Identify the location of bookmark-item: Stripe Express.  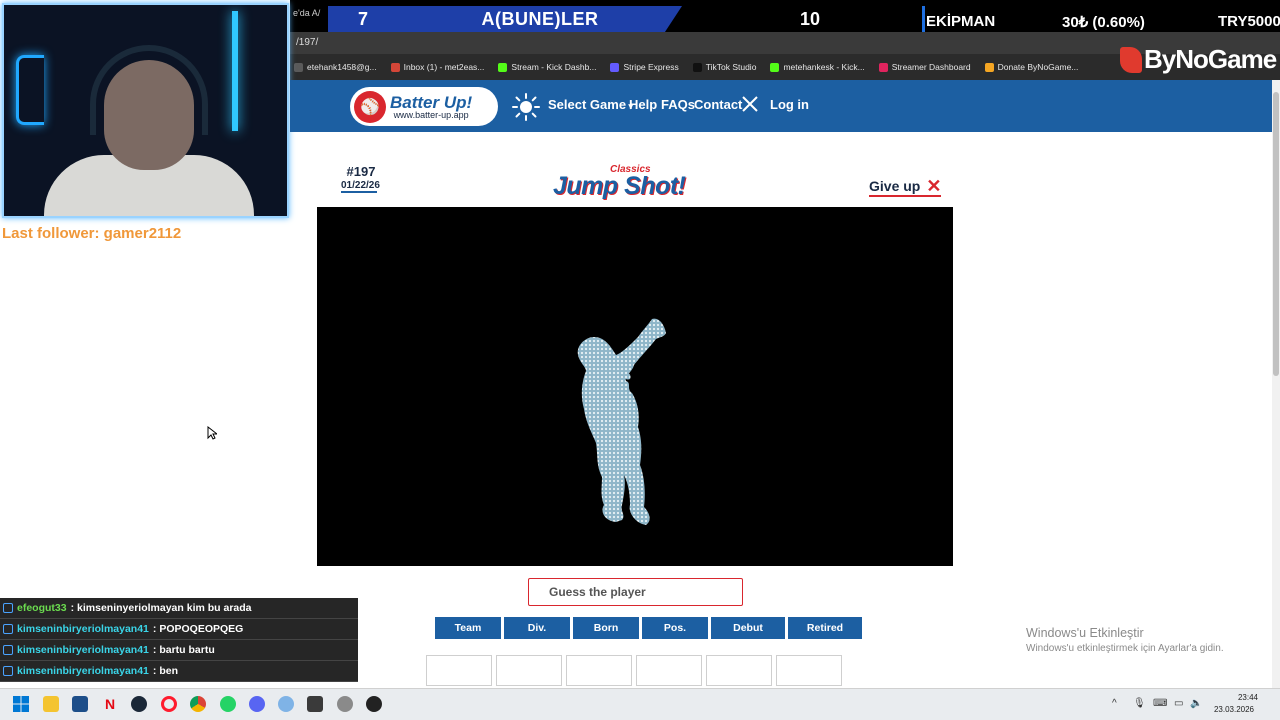
(644, 67).